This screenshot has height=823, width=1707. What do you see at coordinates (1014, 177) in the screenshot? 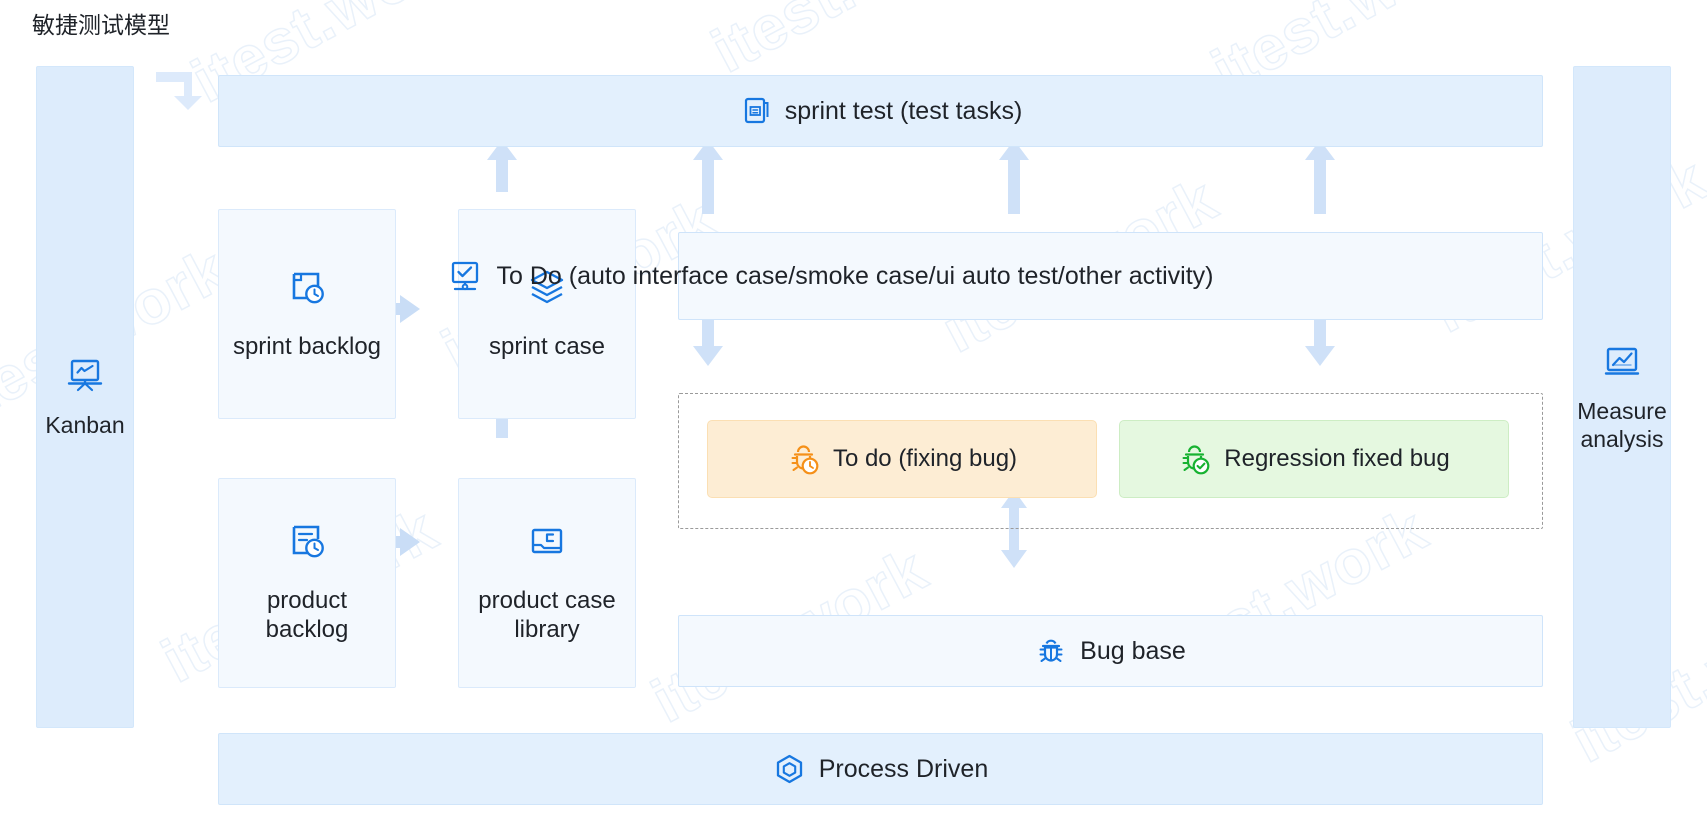
I see `arrow-todo-to-sprint-test-mid-icon` at bounding box center [1014, 177].